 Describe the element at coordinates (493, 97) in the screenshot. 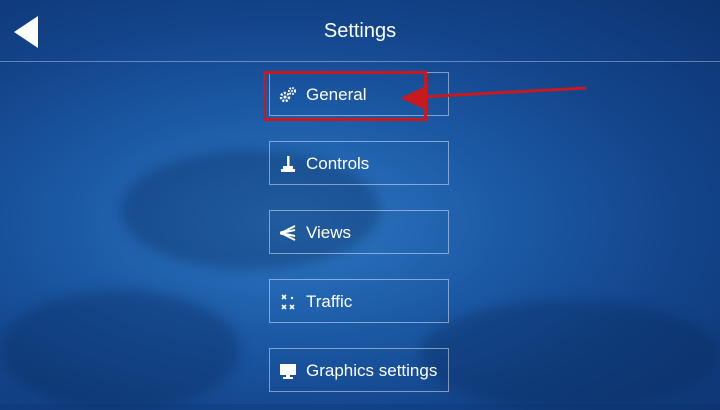

I see `annotation-arrow-icon` at that location.